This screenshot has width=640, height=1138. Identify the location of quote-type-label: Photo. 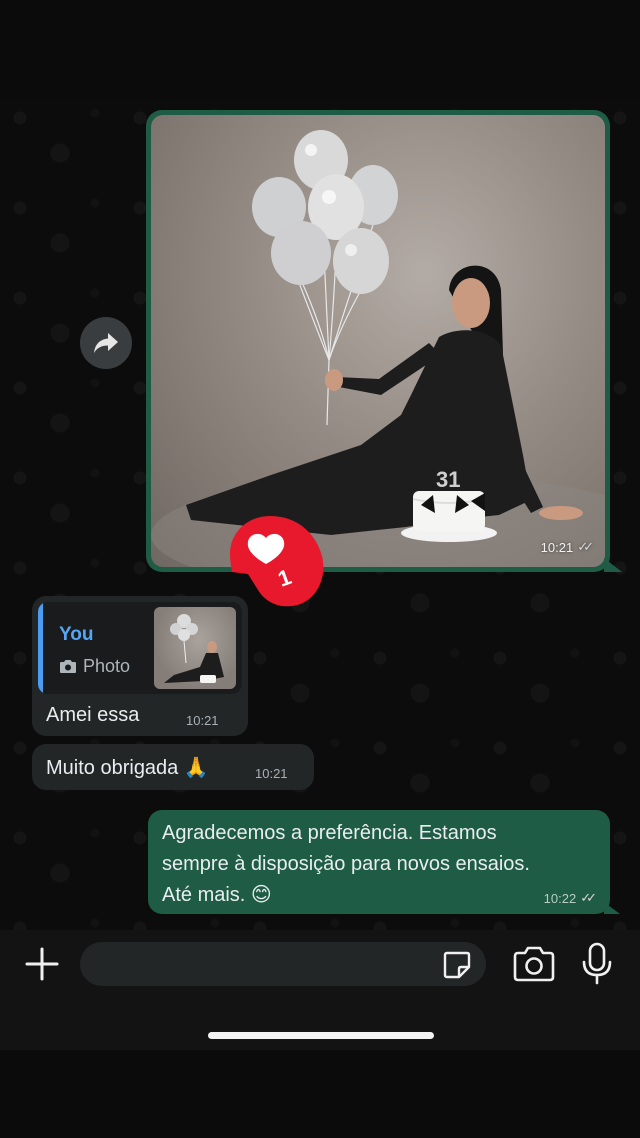
(107, 666).